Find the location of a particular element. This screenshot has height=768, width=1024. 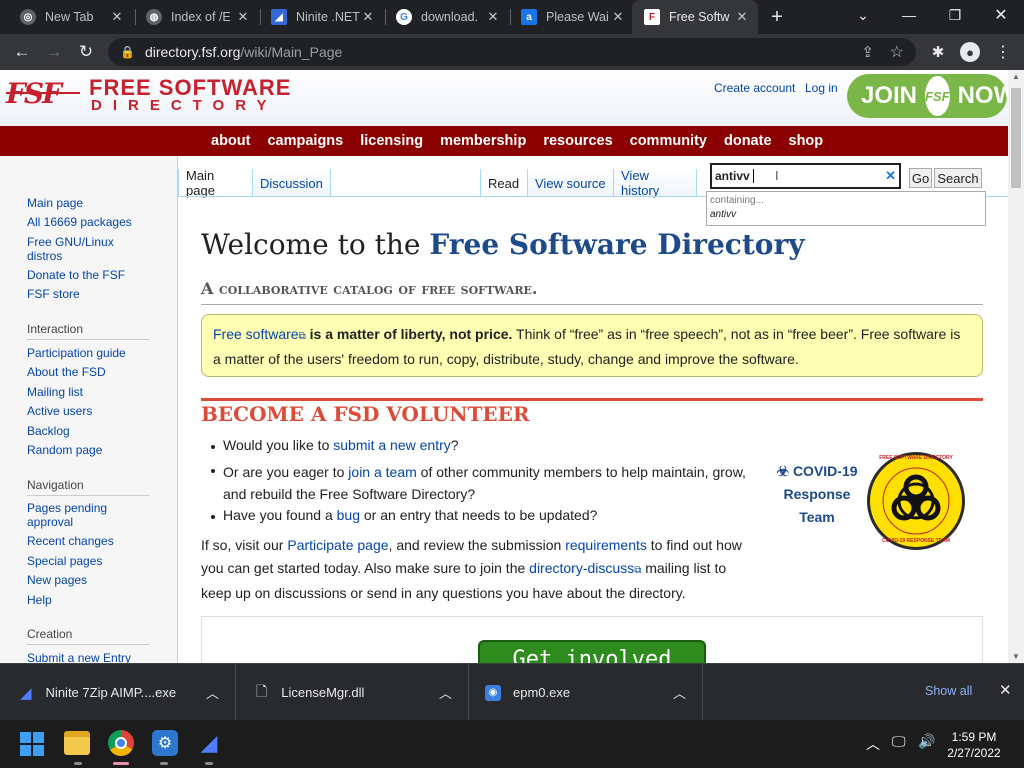

share-icon: ⇪ is located at coordinates (867, 52).